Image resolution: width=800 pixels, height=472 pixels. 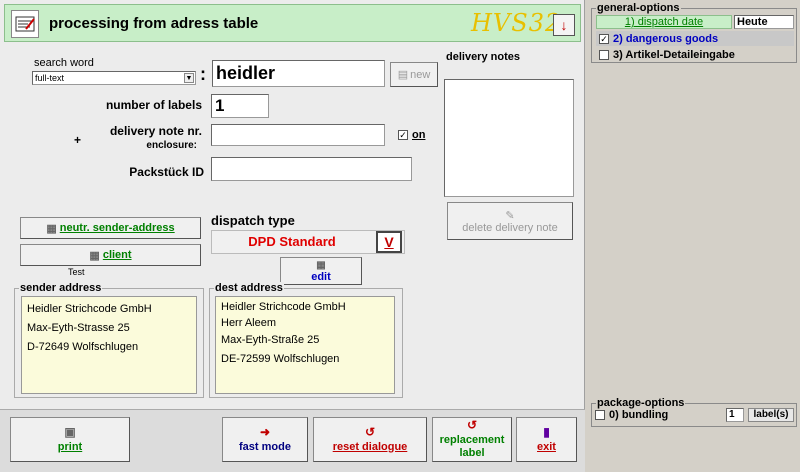 What do you see at coordinates (171, 145) in the screenshot?
I see `enclosure-label: enclosure:` at bounding box center [171, 145].